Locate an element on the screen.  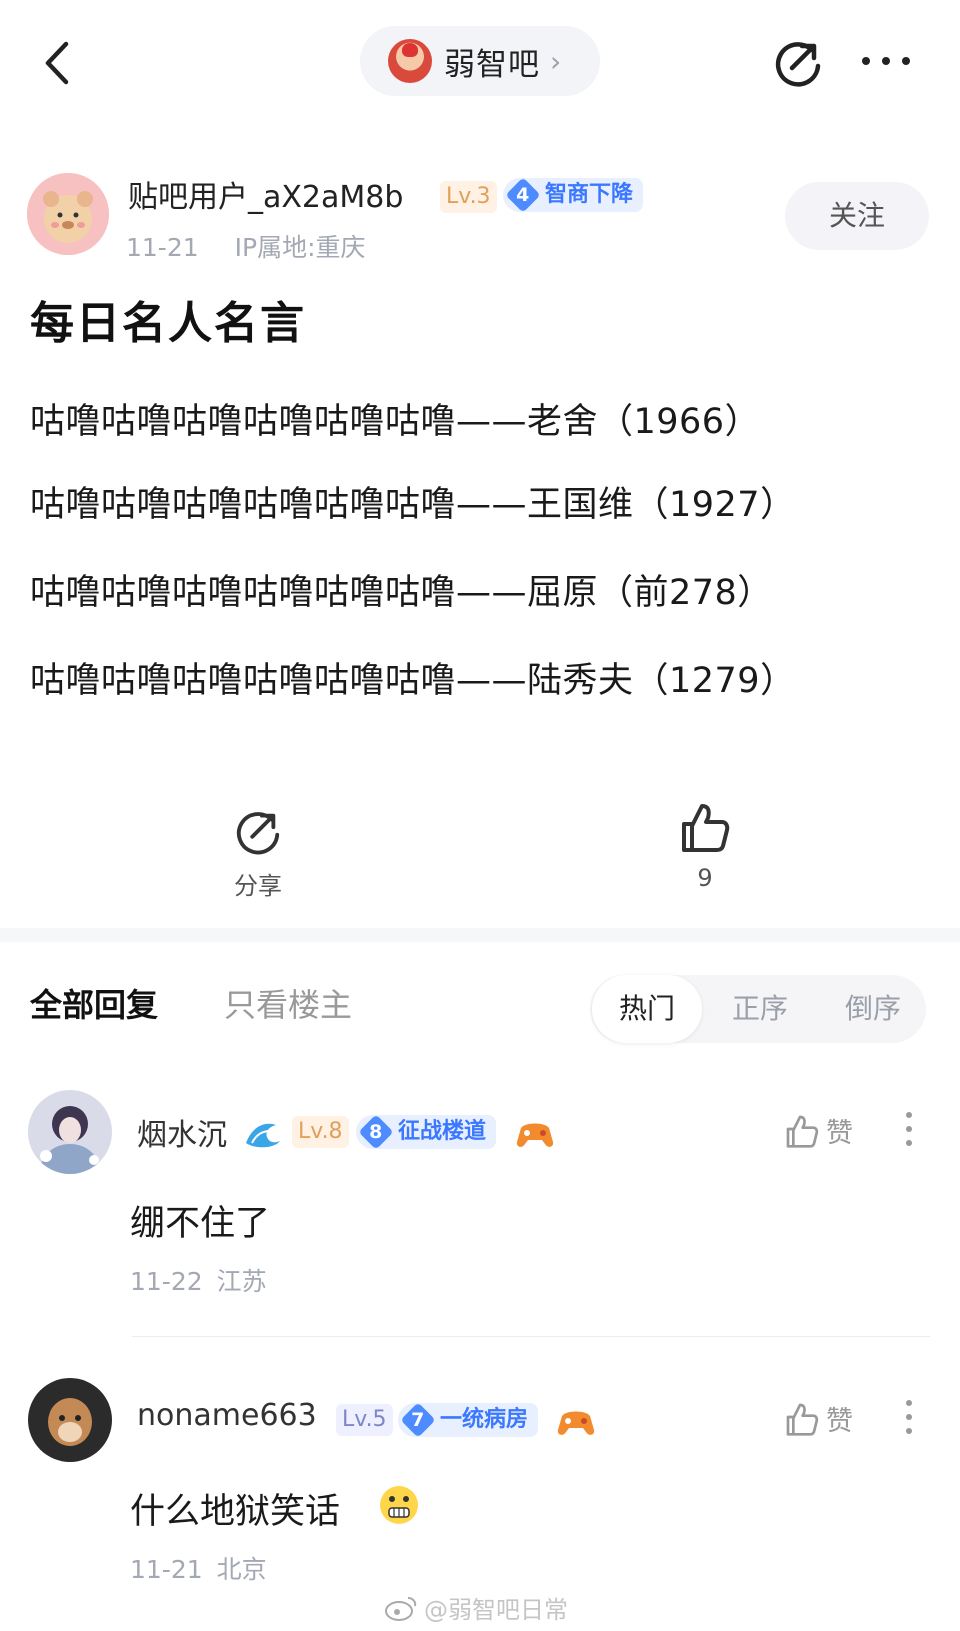
comment-divider is located at coordinates (531, 1336).